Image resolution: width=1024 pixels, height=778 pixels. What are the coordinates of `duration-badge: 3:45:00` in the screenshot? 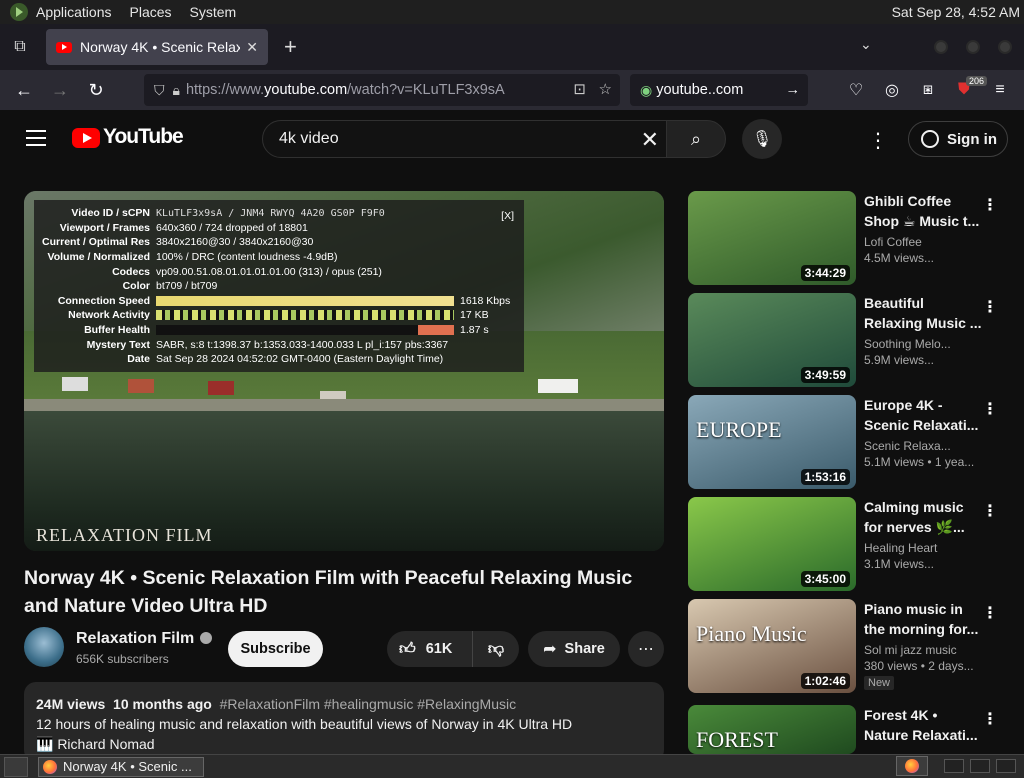 It's located at (825, 579).